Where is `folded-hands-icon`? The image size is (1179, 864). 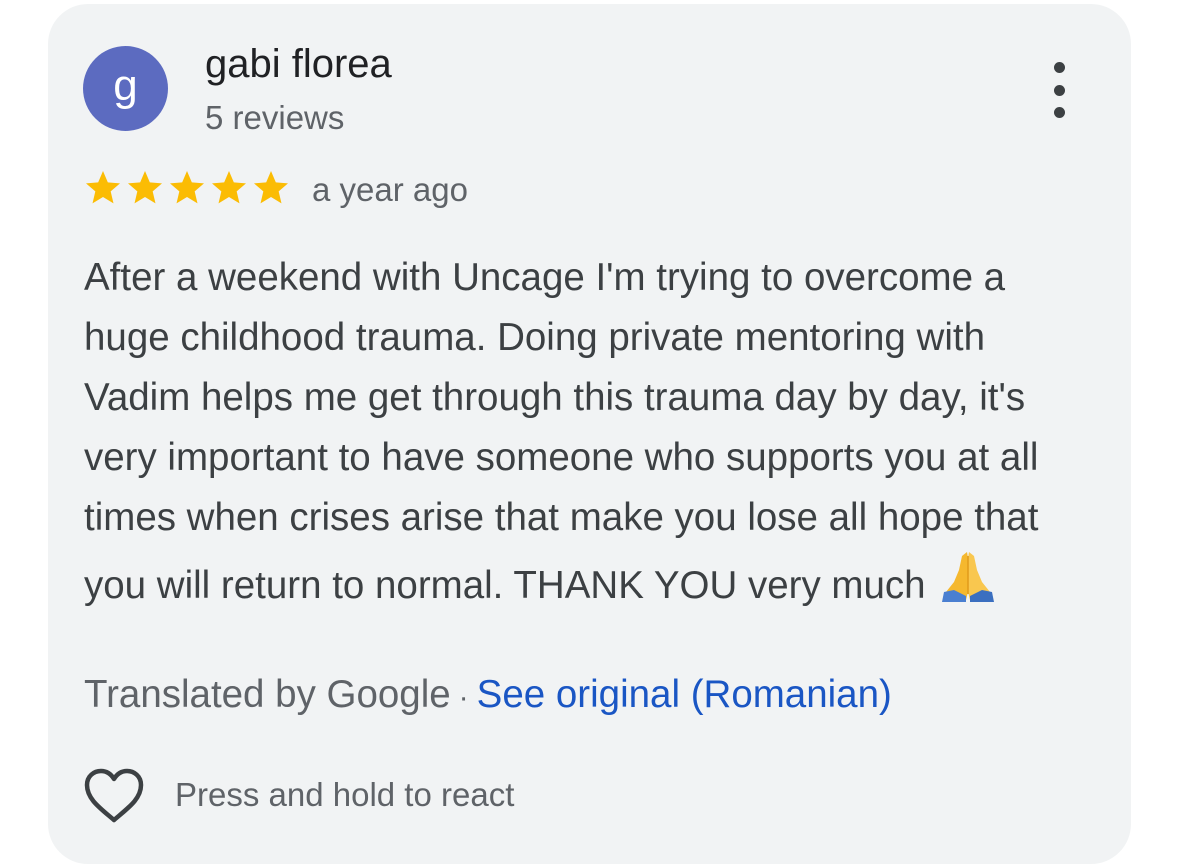 folded-hands-icon is located at coordinates (968, 585).